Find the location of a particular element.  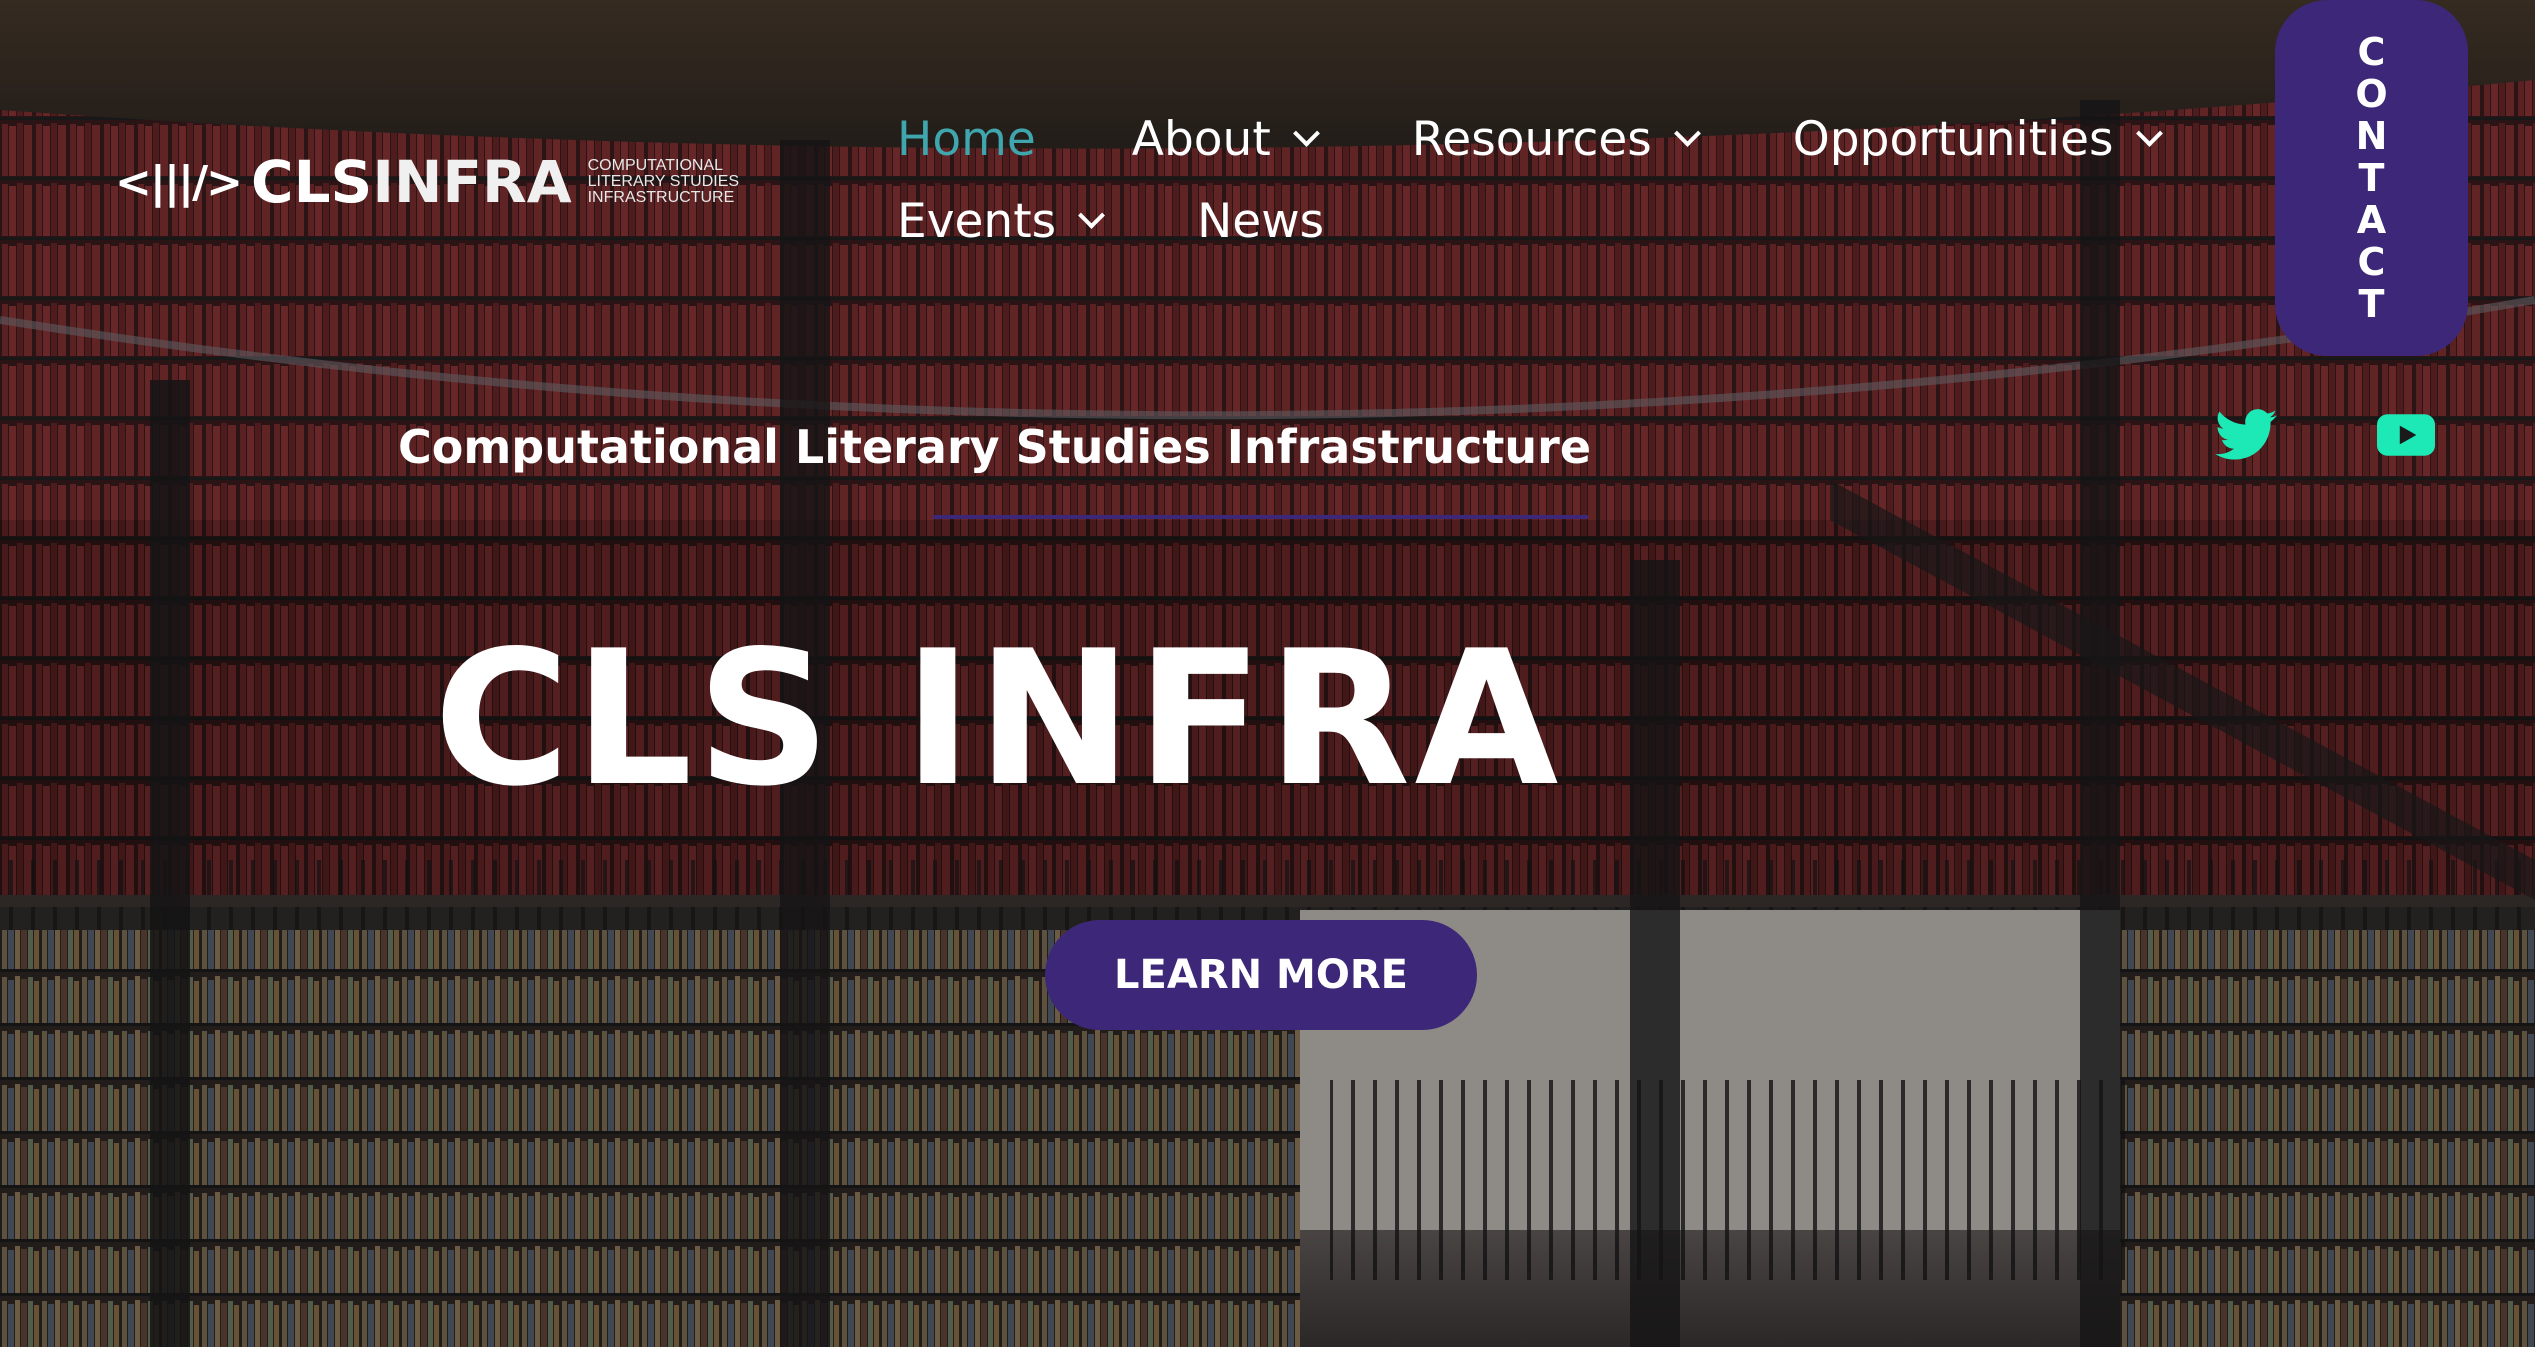

contact-button: C O N T A C T is located at coordinates (2371, 178).